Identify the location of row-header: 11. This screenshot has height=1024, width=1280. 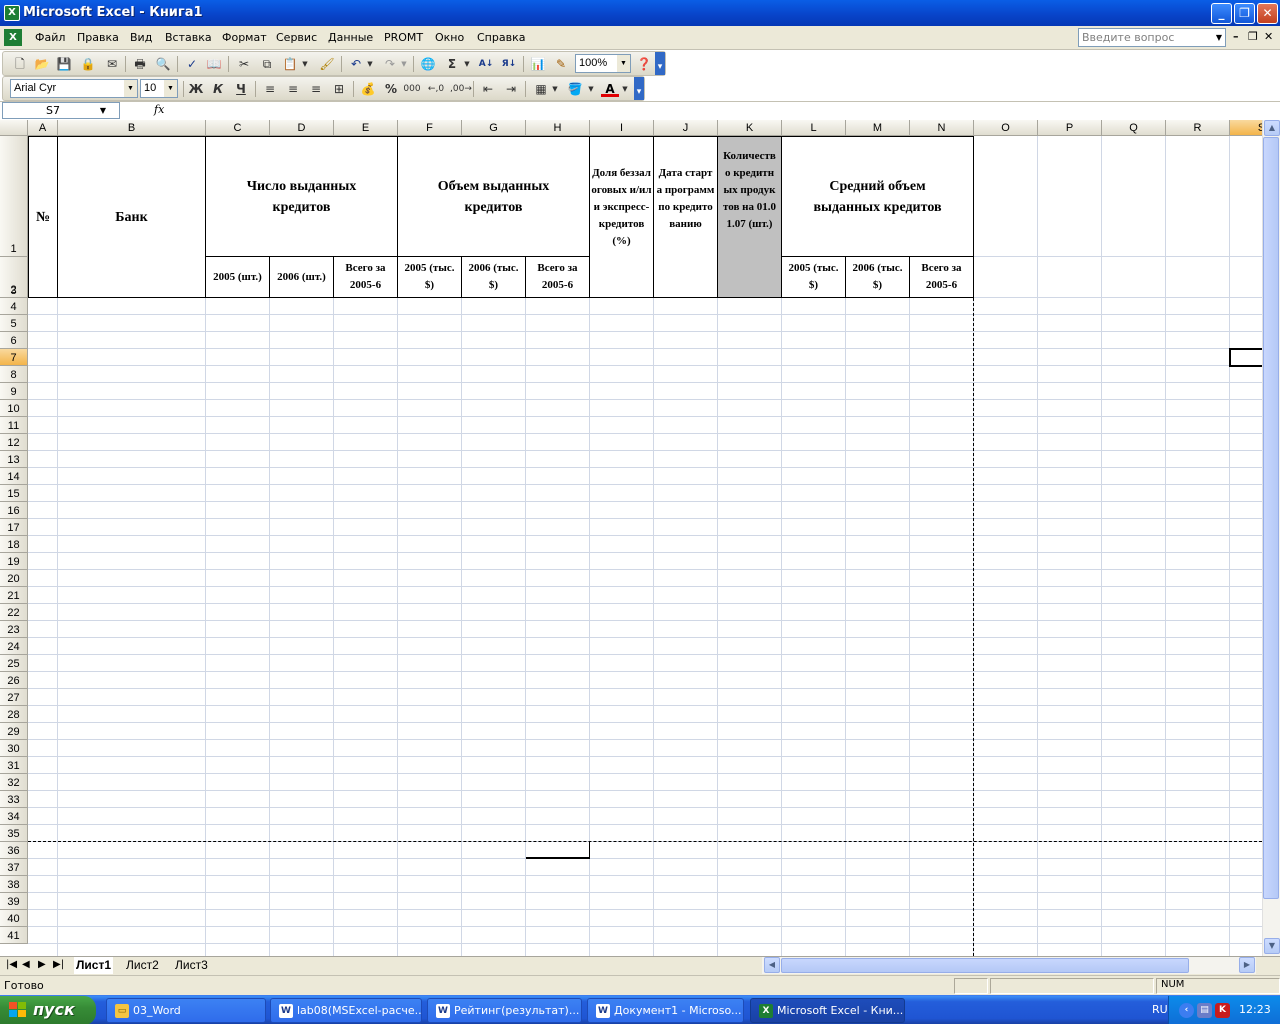
(14, 425).